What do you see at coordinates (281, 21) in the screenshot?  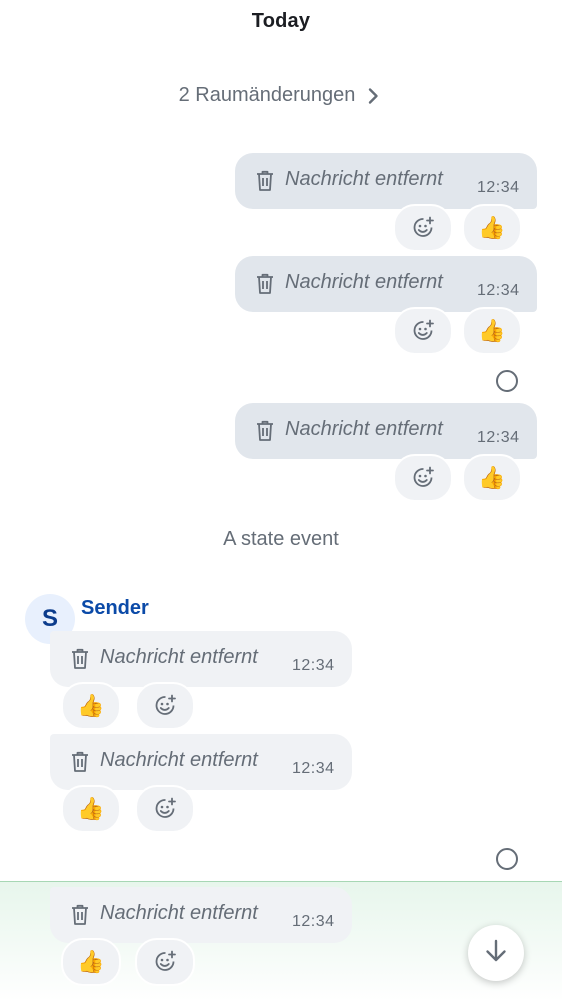 I see `date-separator: Today` at bounding box center [281, 21].